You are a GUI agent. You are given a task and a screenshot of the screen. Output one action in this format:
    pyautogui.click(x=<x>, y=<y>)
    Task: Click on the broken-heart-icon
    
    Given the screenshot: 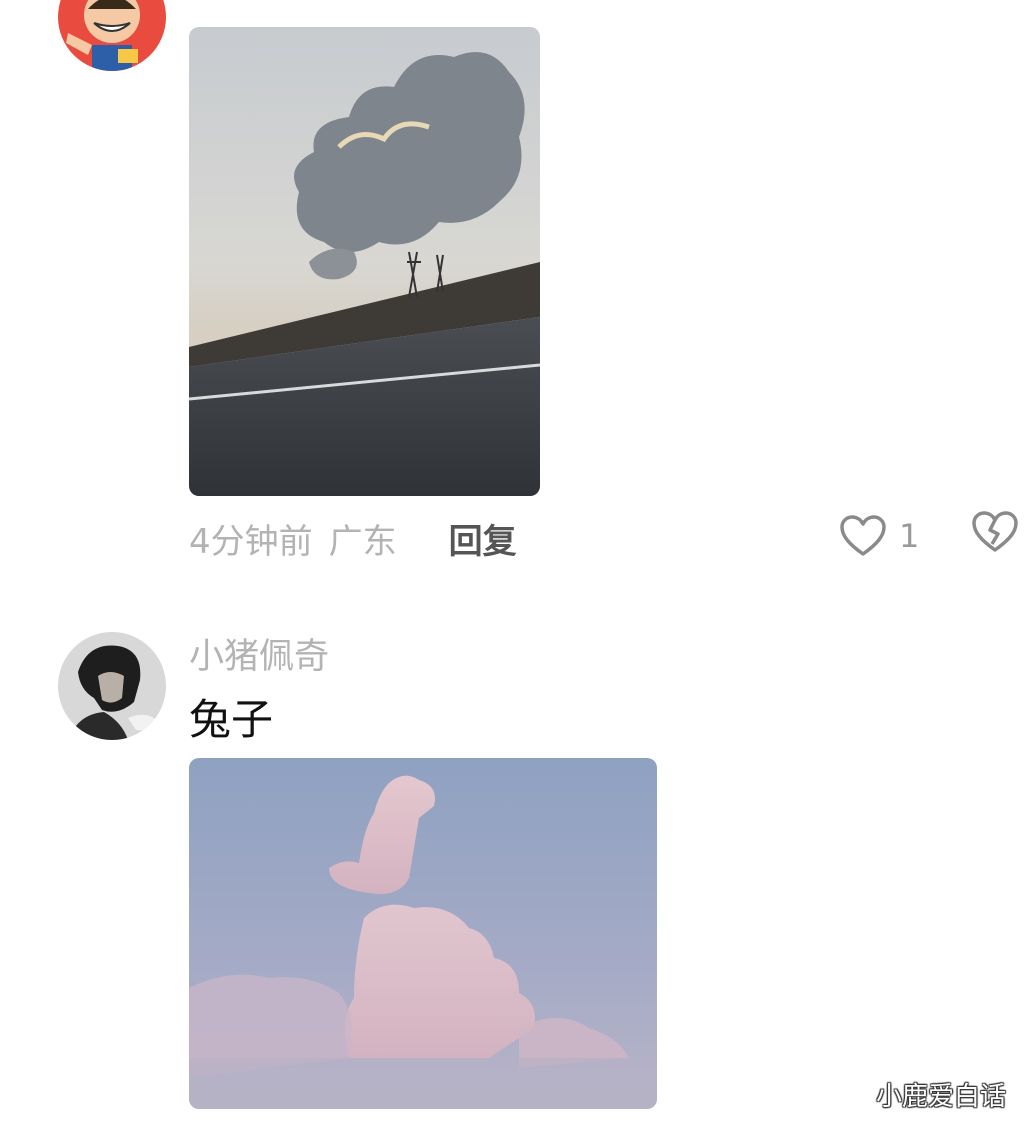 What is the action you would take?
    pyautogui.click(x=995, y=532)
    